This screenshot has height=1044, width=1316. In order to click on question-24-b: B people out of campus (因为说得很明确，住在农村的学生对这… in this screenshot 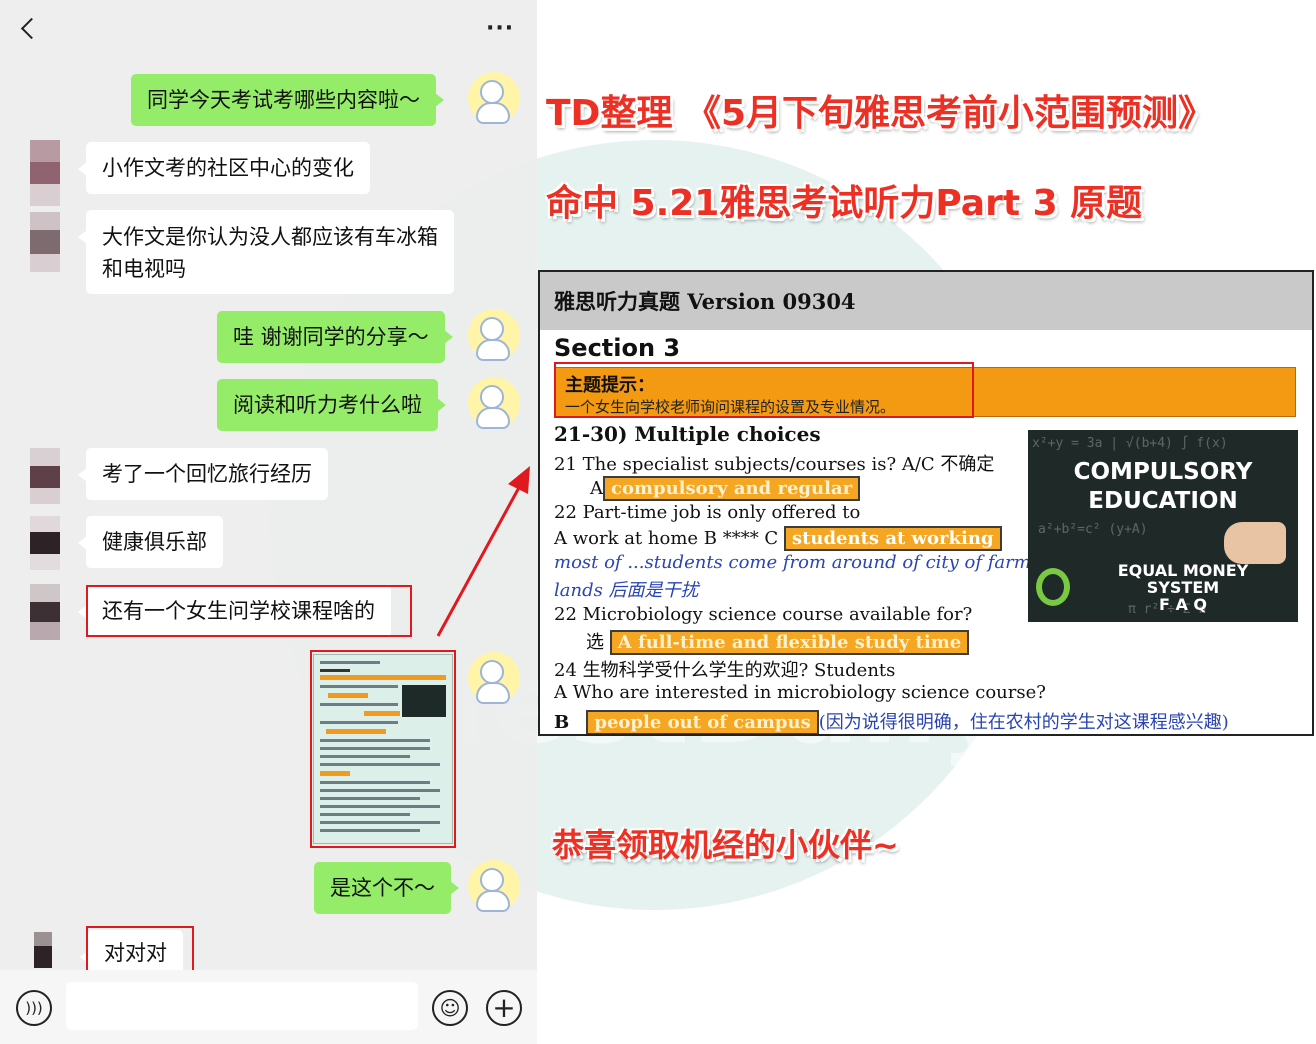, I will do `click(891, 721)`.